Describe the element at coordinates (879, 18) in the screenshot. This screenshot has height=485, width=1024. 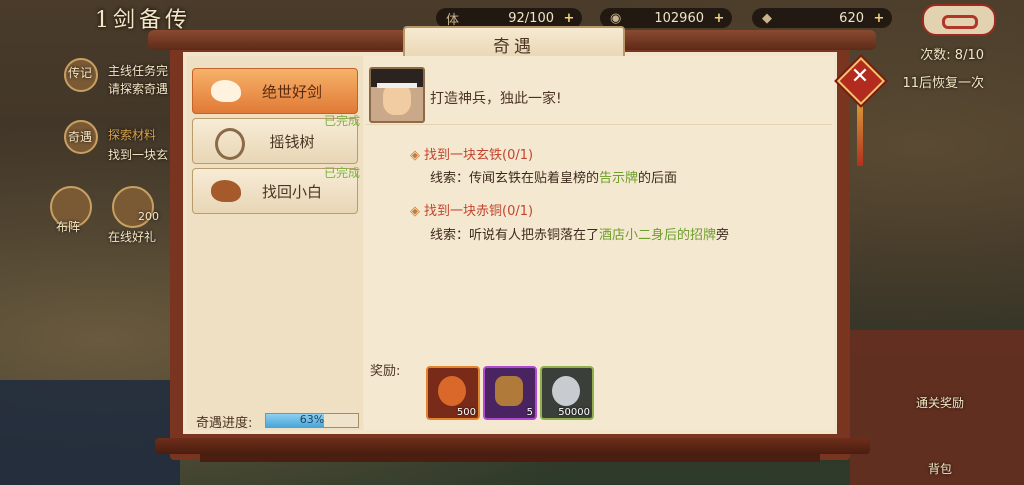
I see `add-gold-button: +` at that location.